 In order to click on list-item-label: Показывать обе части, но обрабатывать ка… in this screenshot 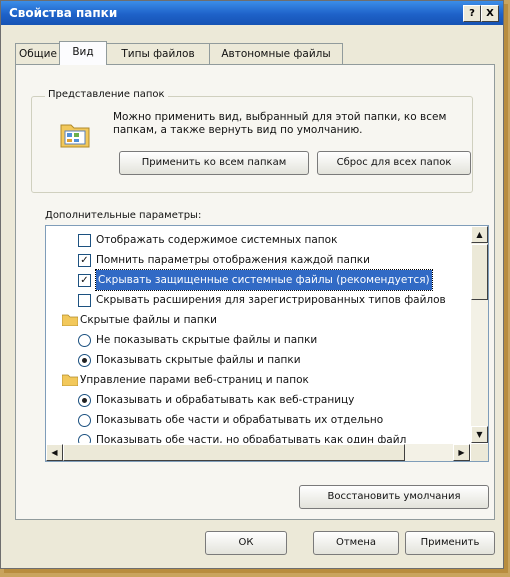, I will do `click(251, 438)`.